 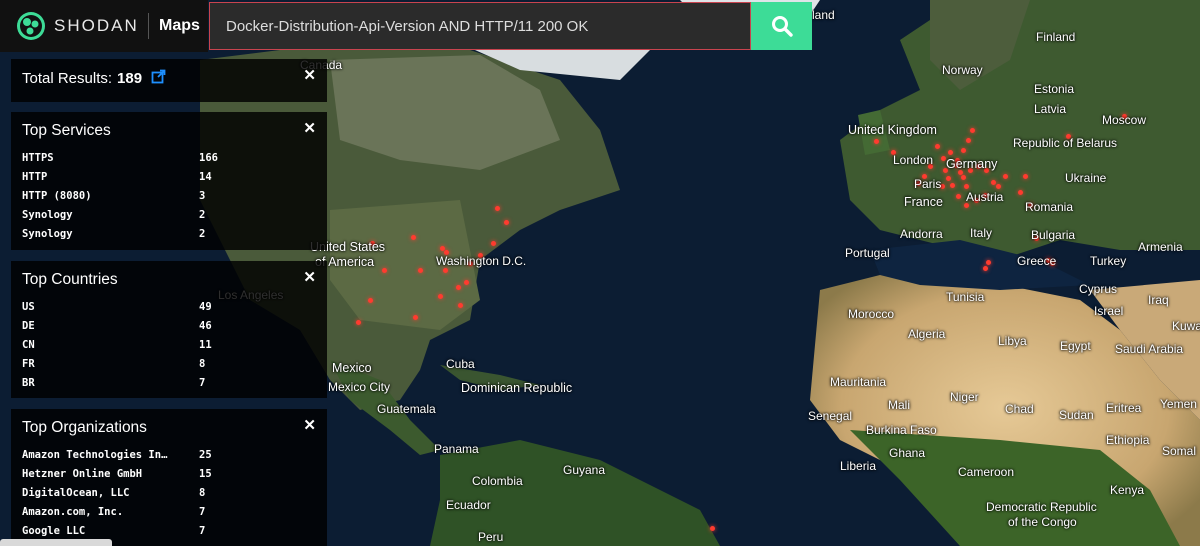 What do you see at coordinates (480, 26) in the screenshot?
I see `search-input` at bounding box center [480, 26].